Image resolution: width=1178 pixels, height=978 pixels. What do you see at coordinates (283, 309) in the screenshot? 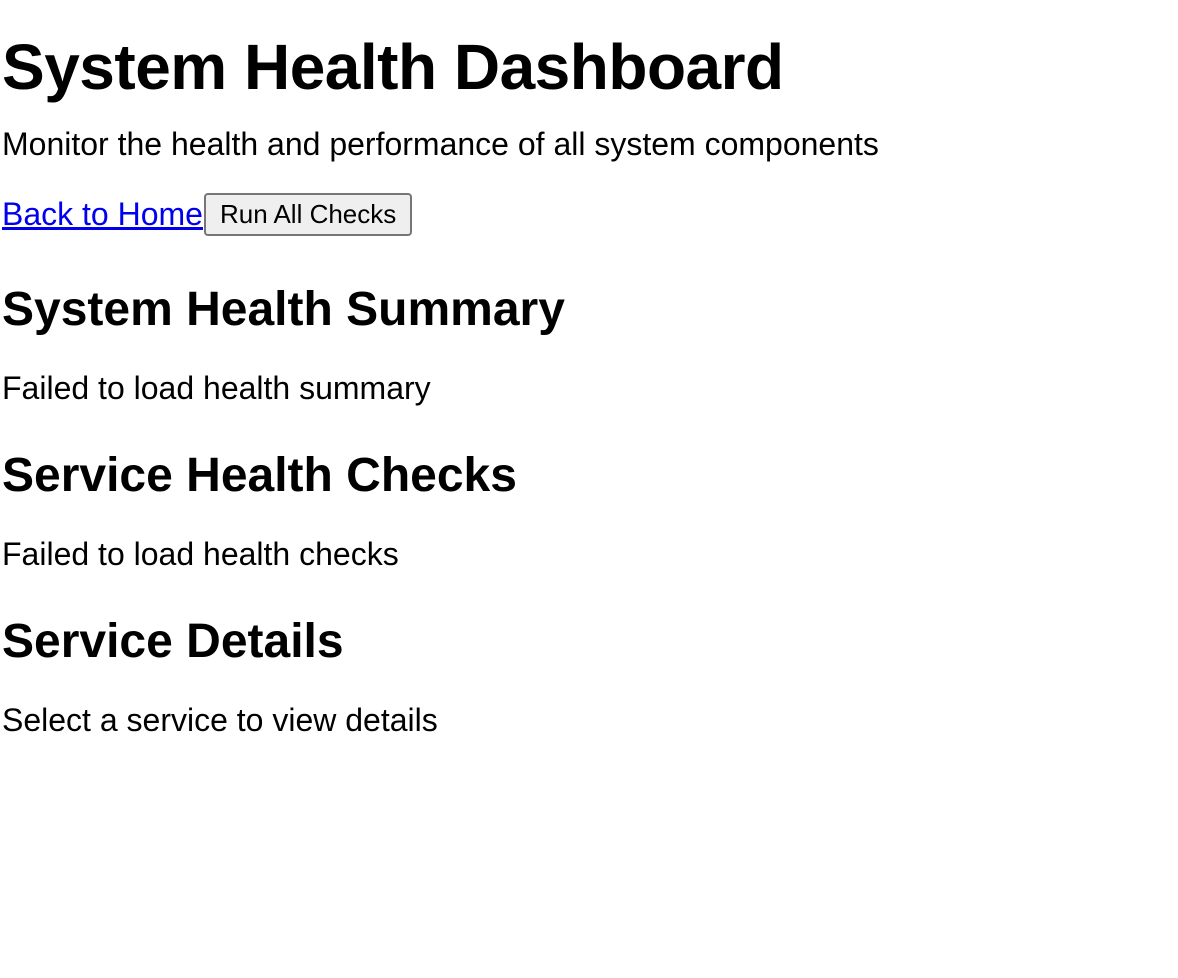
I see `health-summary-heading: System Health Summary` at bounding box center [283, 309].